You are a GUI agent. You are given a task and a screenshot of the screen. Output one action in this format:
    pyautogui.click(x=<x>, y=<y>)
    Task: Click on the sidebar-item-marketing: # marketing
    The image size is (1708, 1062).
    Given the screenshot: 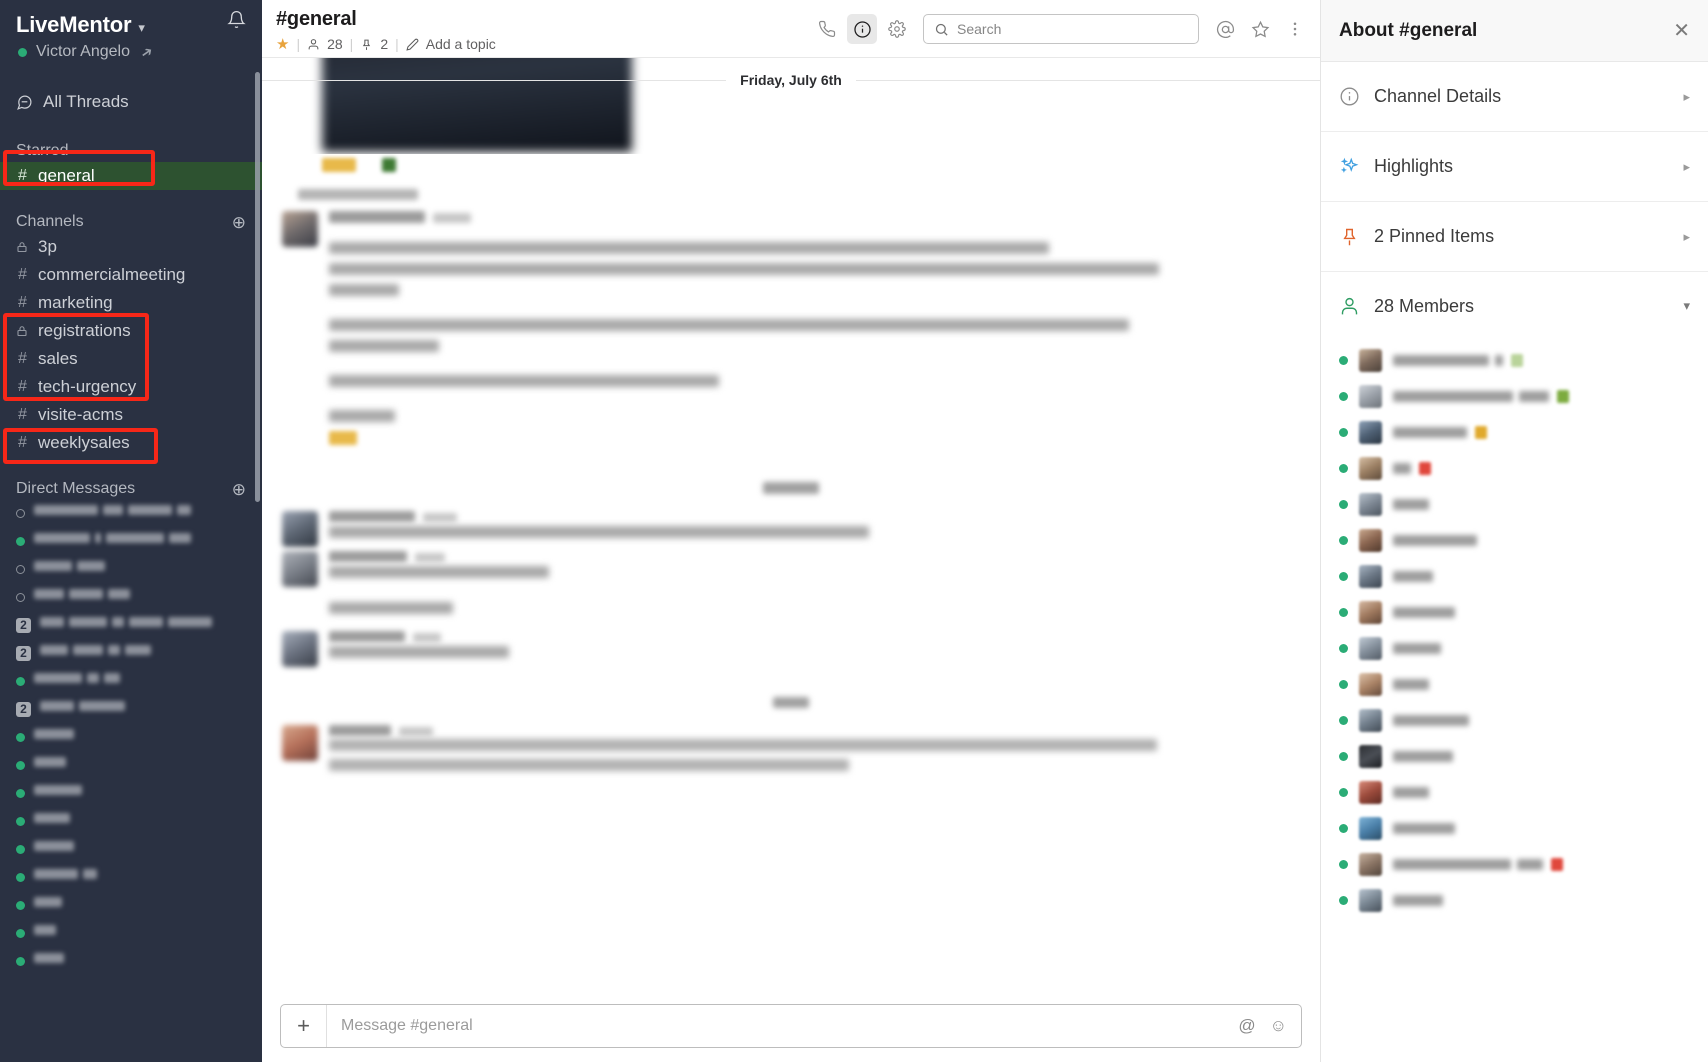 What is the action you would take?
    pyautogui.click(x=131, y=303)
    